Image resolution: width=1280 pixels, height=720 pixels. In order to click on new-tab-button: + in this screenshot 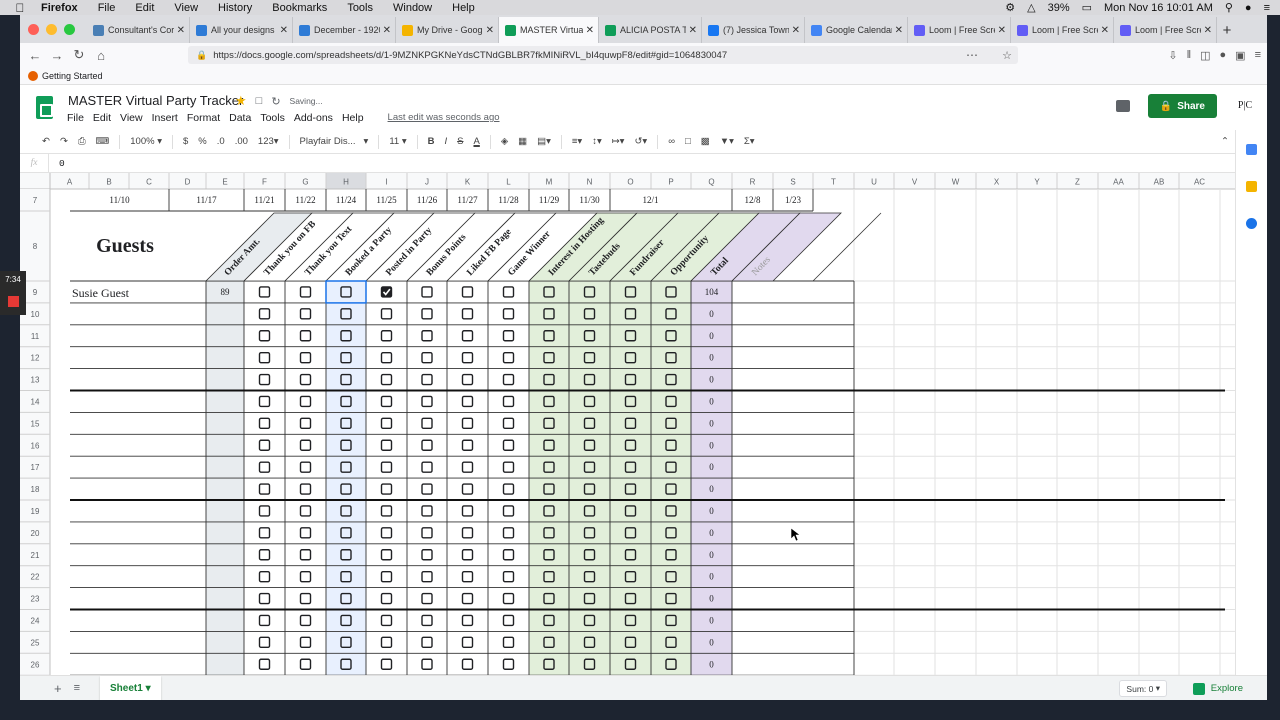, I will do `click(1227, 30)`.